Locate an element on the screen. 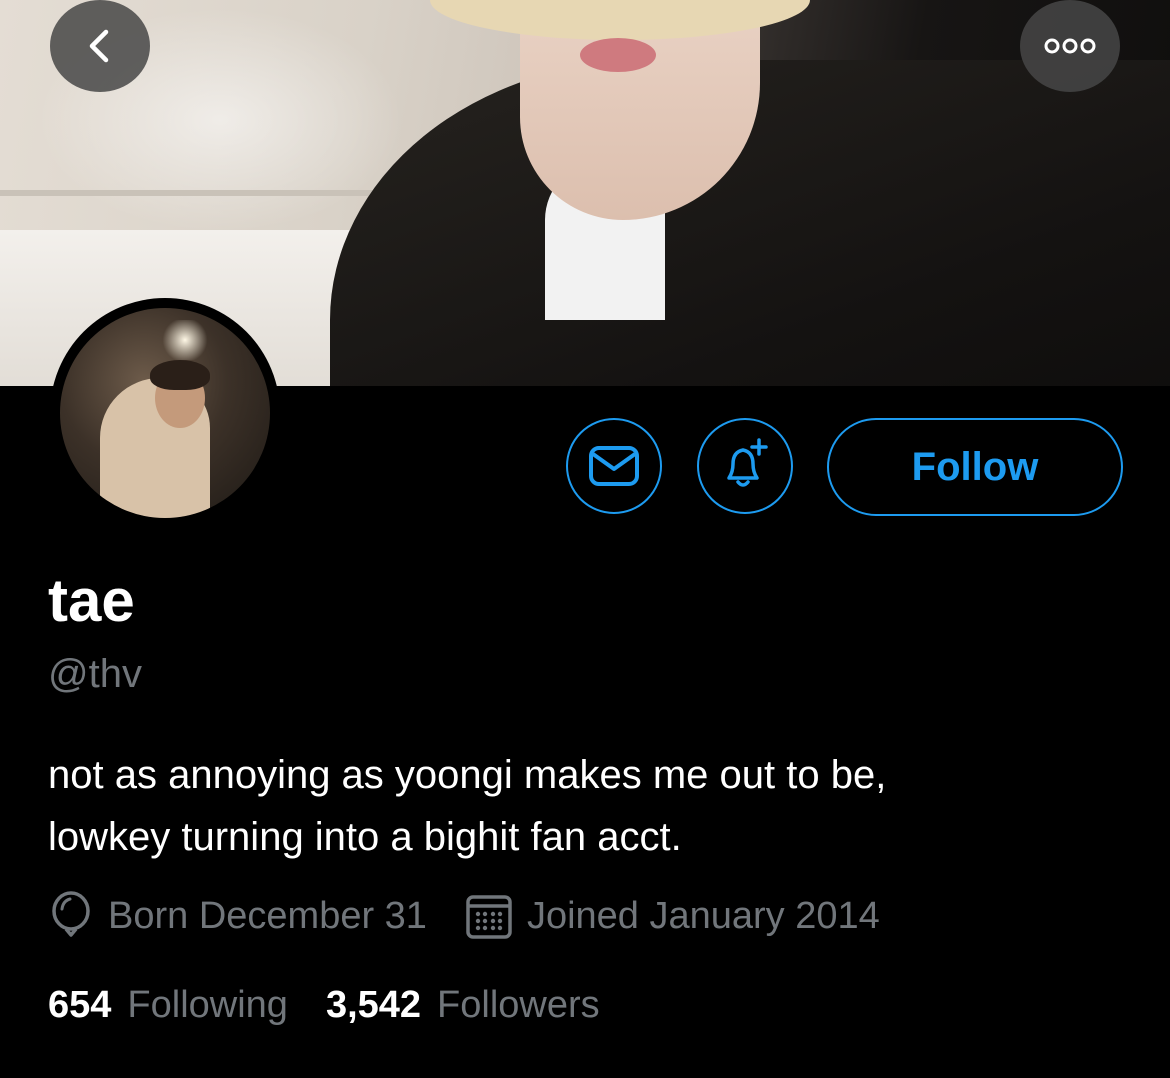  username-handle: @thv is located at coordinates (95, 674).